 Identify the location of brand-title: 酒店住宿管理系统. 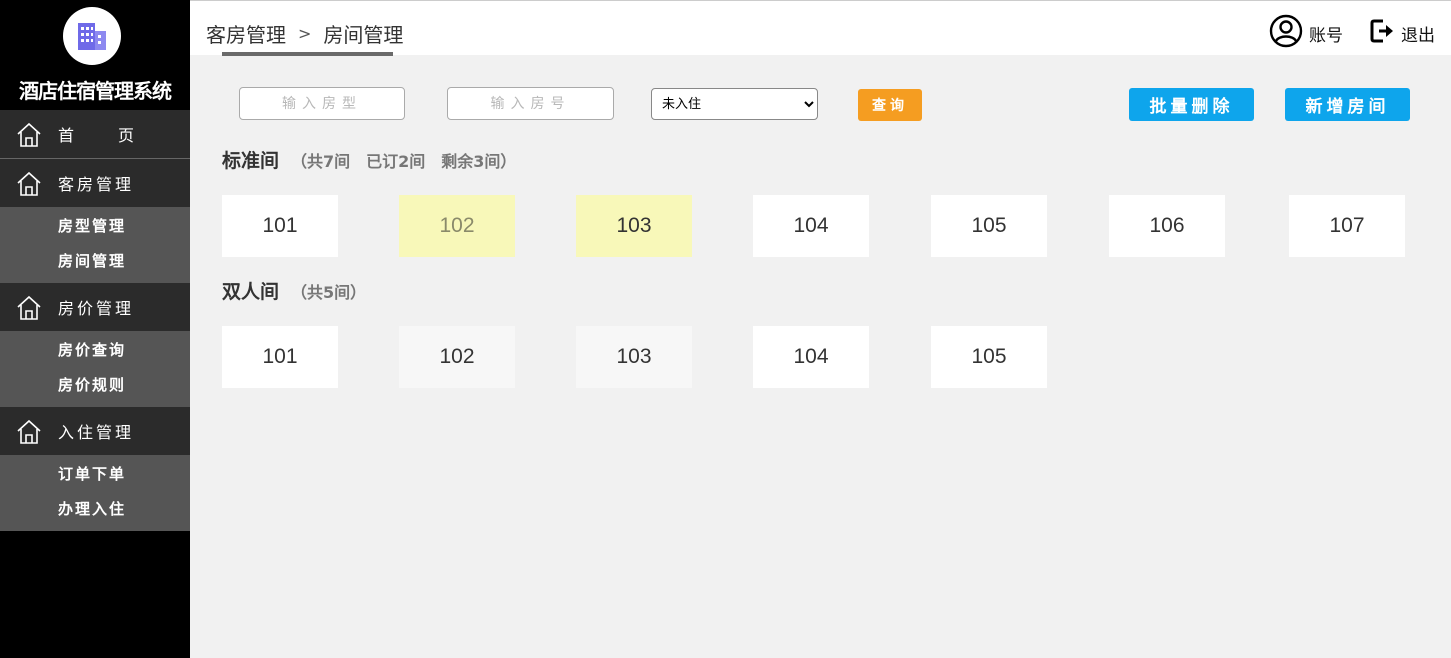
(95, 91).